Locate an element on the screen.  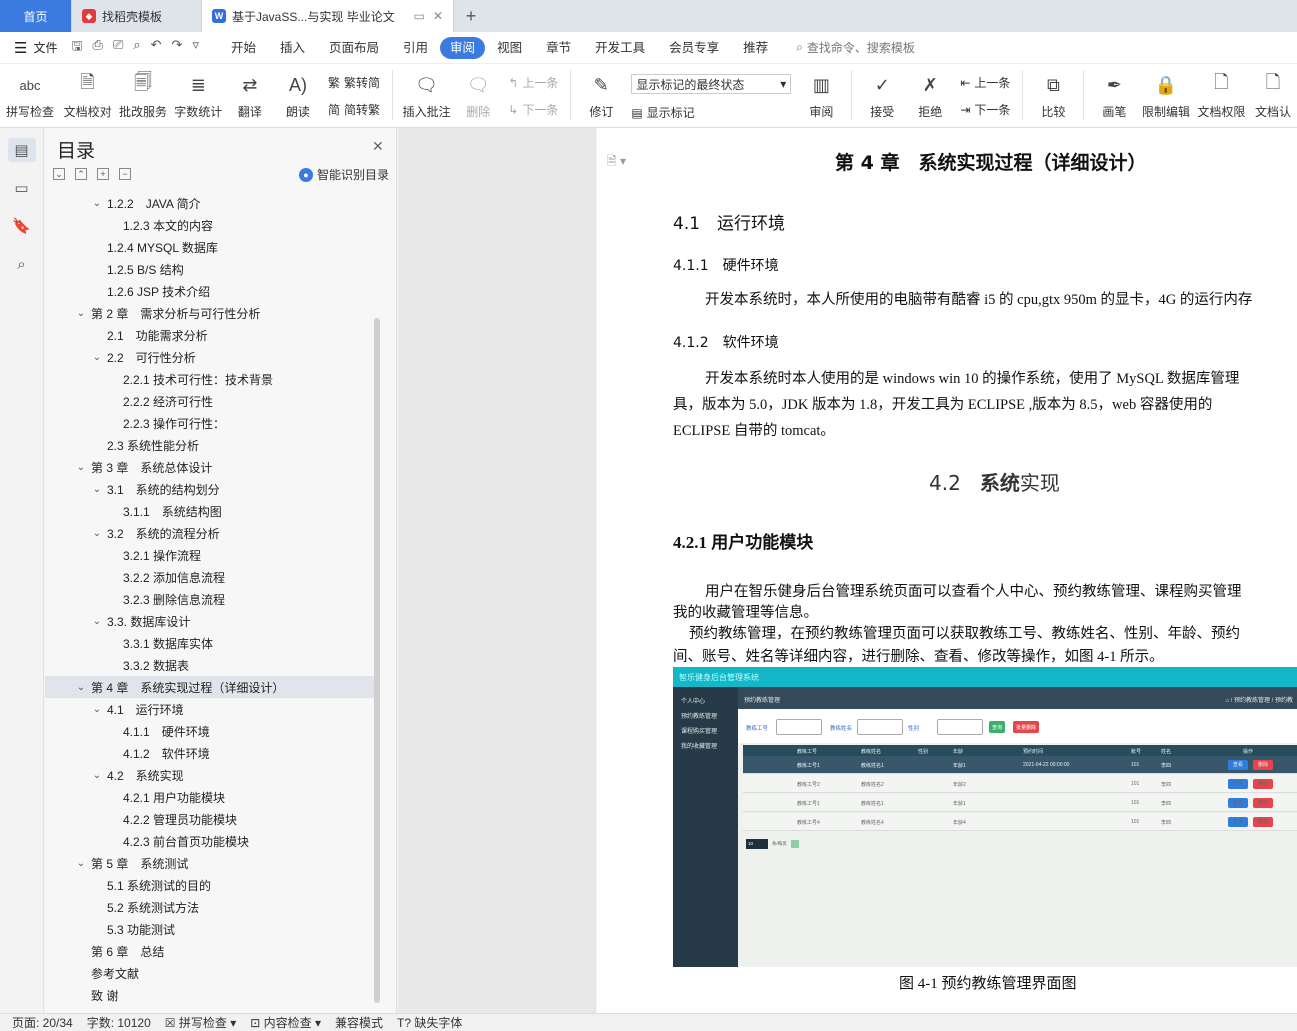
close-icon: ✕ is located at coordinates (378, 146).